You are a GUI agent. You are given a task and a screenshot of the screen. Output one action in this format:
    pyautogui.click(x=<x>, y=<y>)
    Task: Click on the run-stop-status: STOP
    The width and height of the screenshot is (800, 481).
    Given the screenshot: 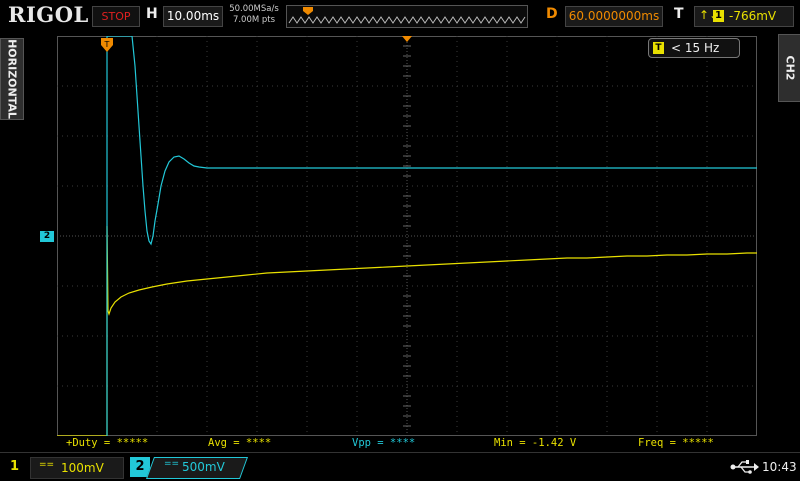 What is the action you would take?
    pyautogui.click(x=116, y=16)
    